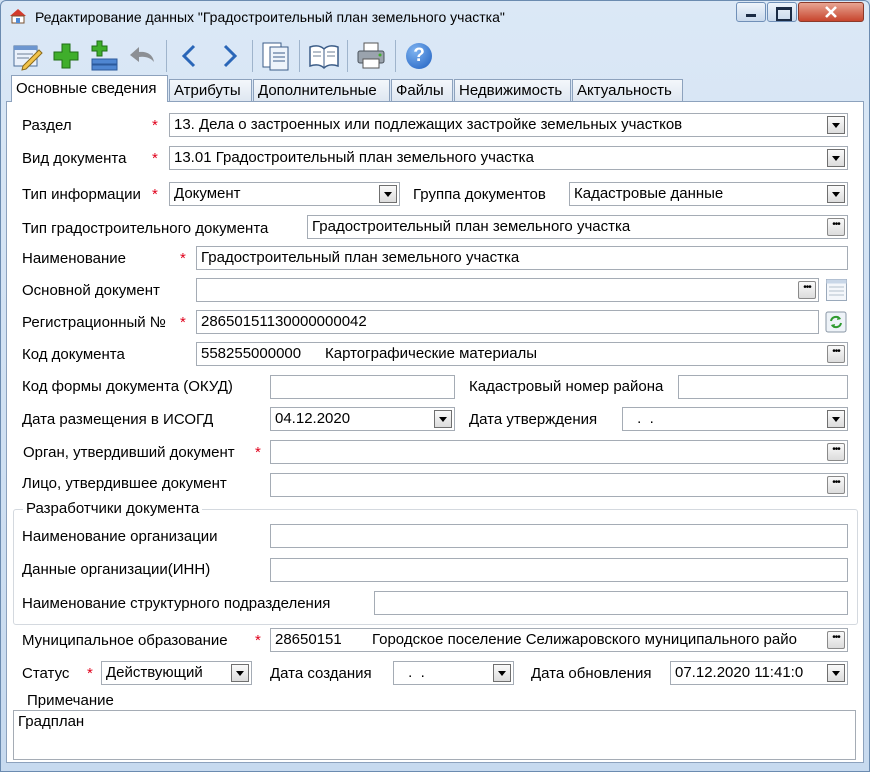  I want to click on urban-doc-type-label: Тип градостроительного документа, so click(145, 228).